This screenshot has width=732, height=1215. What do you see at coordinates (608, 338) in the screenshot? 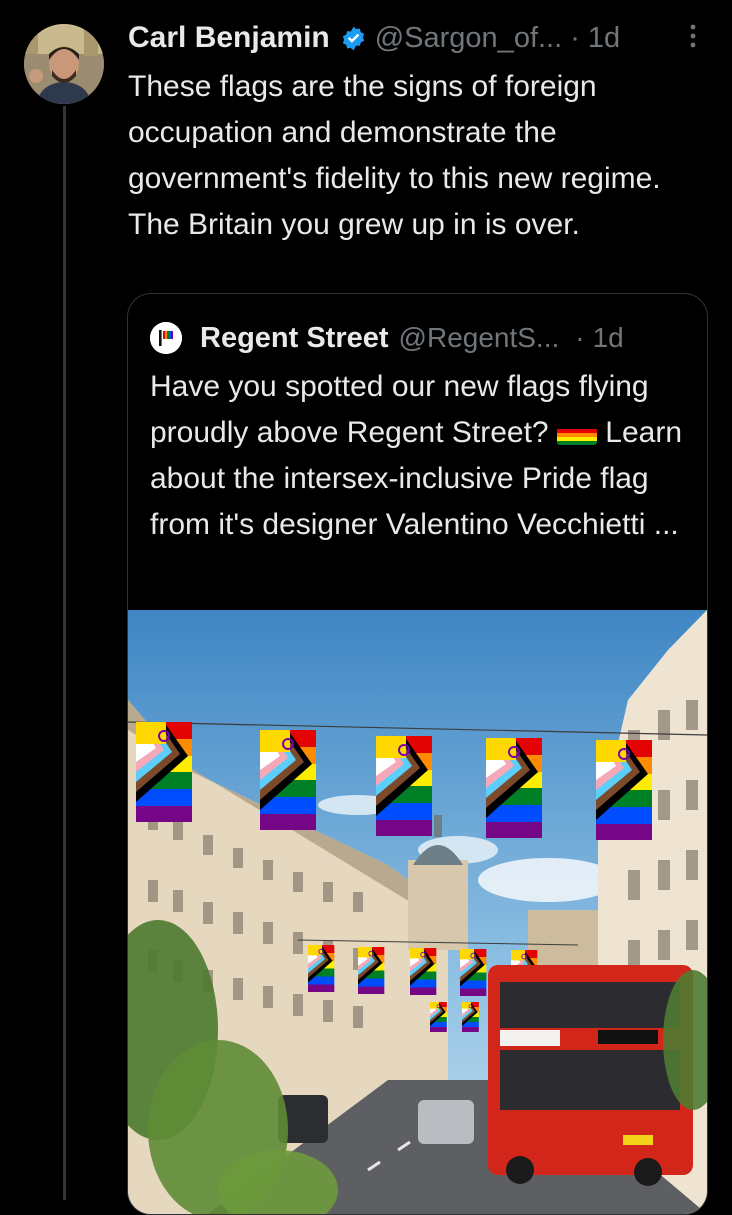
I see `quoted-timestamp: 1d` at bounding box center [608, 338].